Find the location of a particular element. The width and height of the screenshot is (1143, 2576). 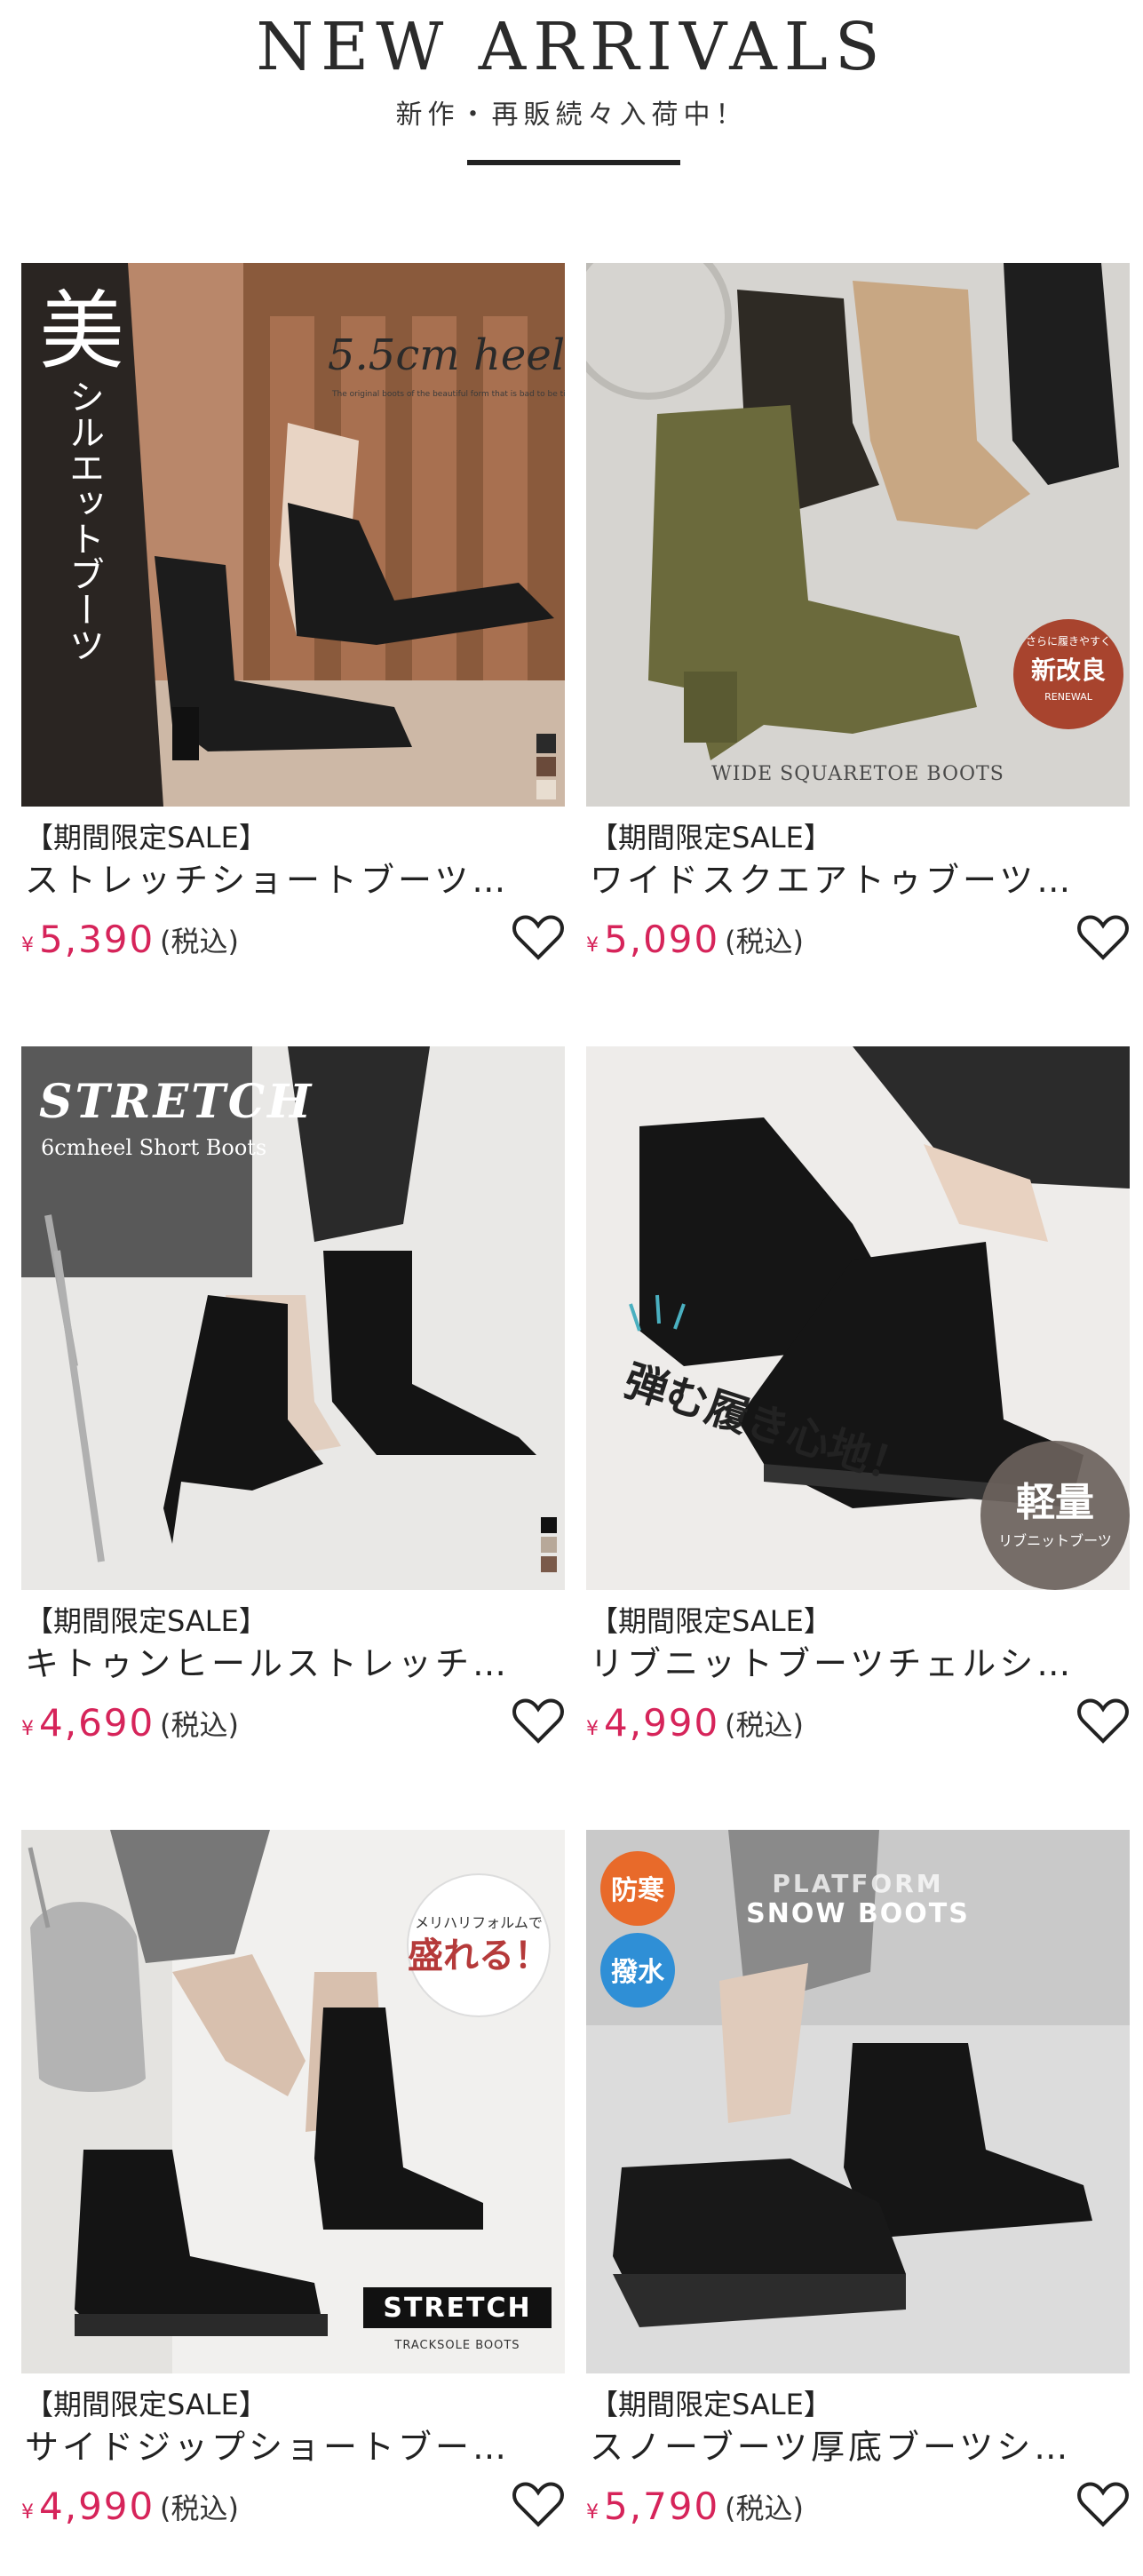

product-price: 5,390 is located at coordinates (97, 939).